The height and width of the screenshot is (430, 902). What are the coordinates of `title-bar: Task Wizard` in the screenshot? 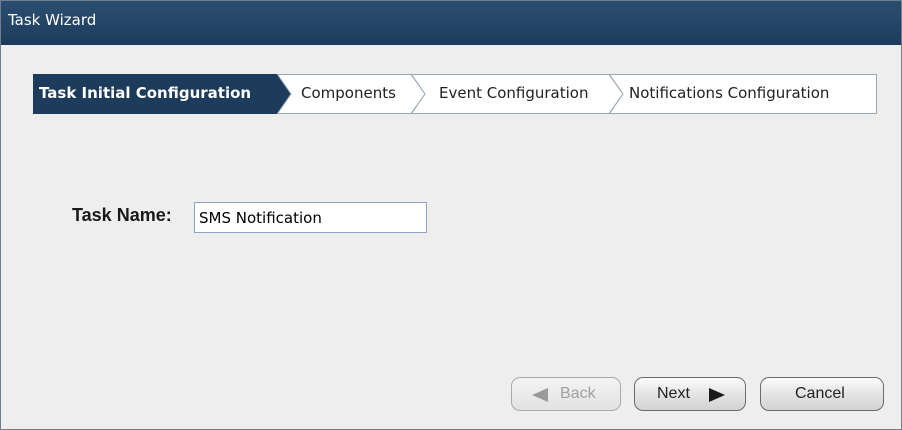 It's located at (451, 23).